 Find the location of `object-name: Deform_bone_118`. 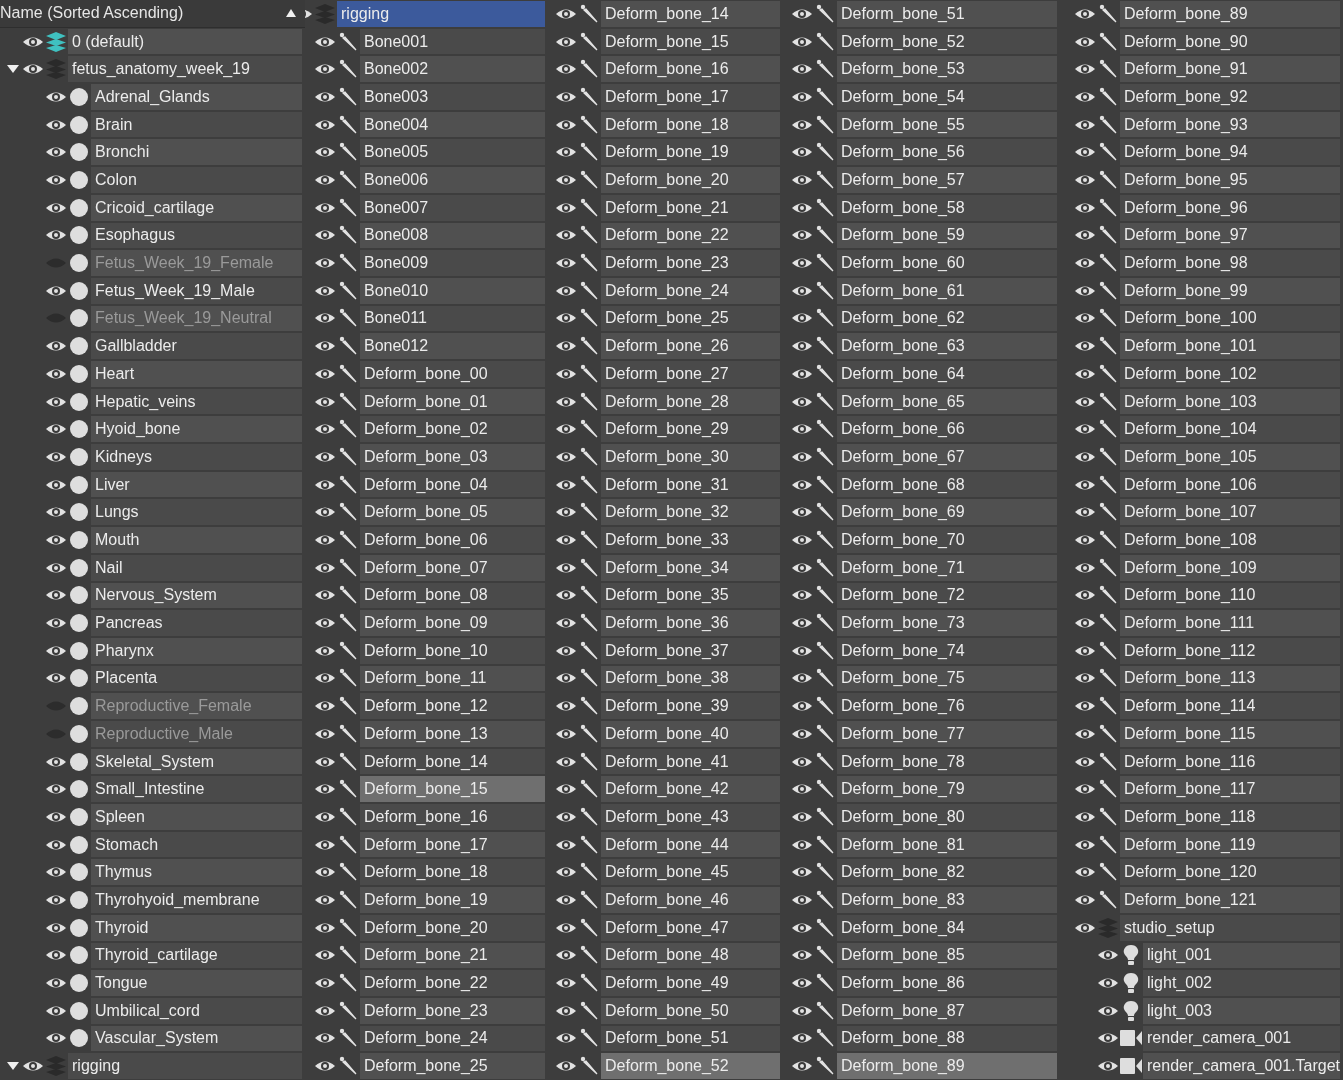

object-name: Deform_bone_118 is located at coordinates (1230, 817).